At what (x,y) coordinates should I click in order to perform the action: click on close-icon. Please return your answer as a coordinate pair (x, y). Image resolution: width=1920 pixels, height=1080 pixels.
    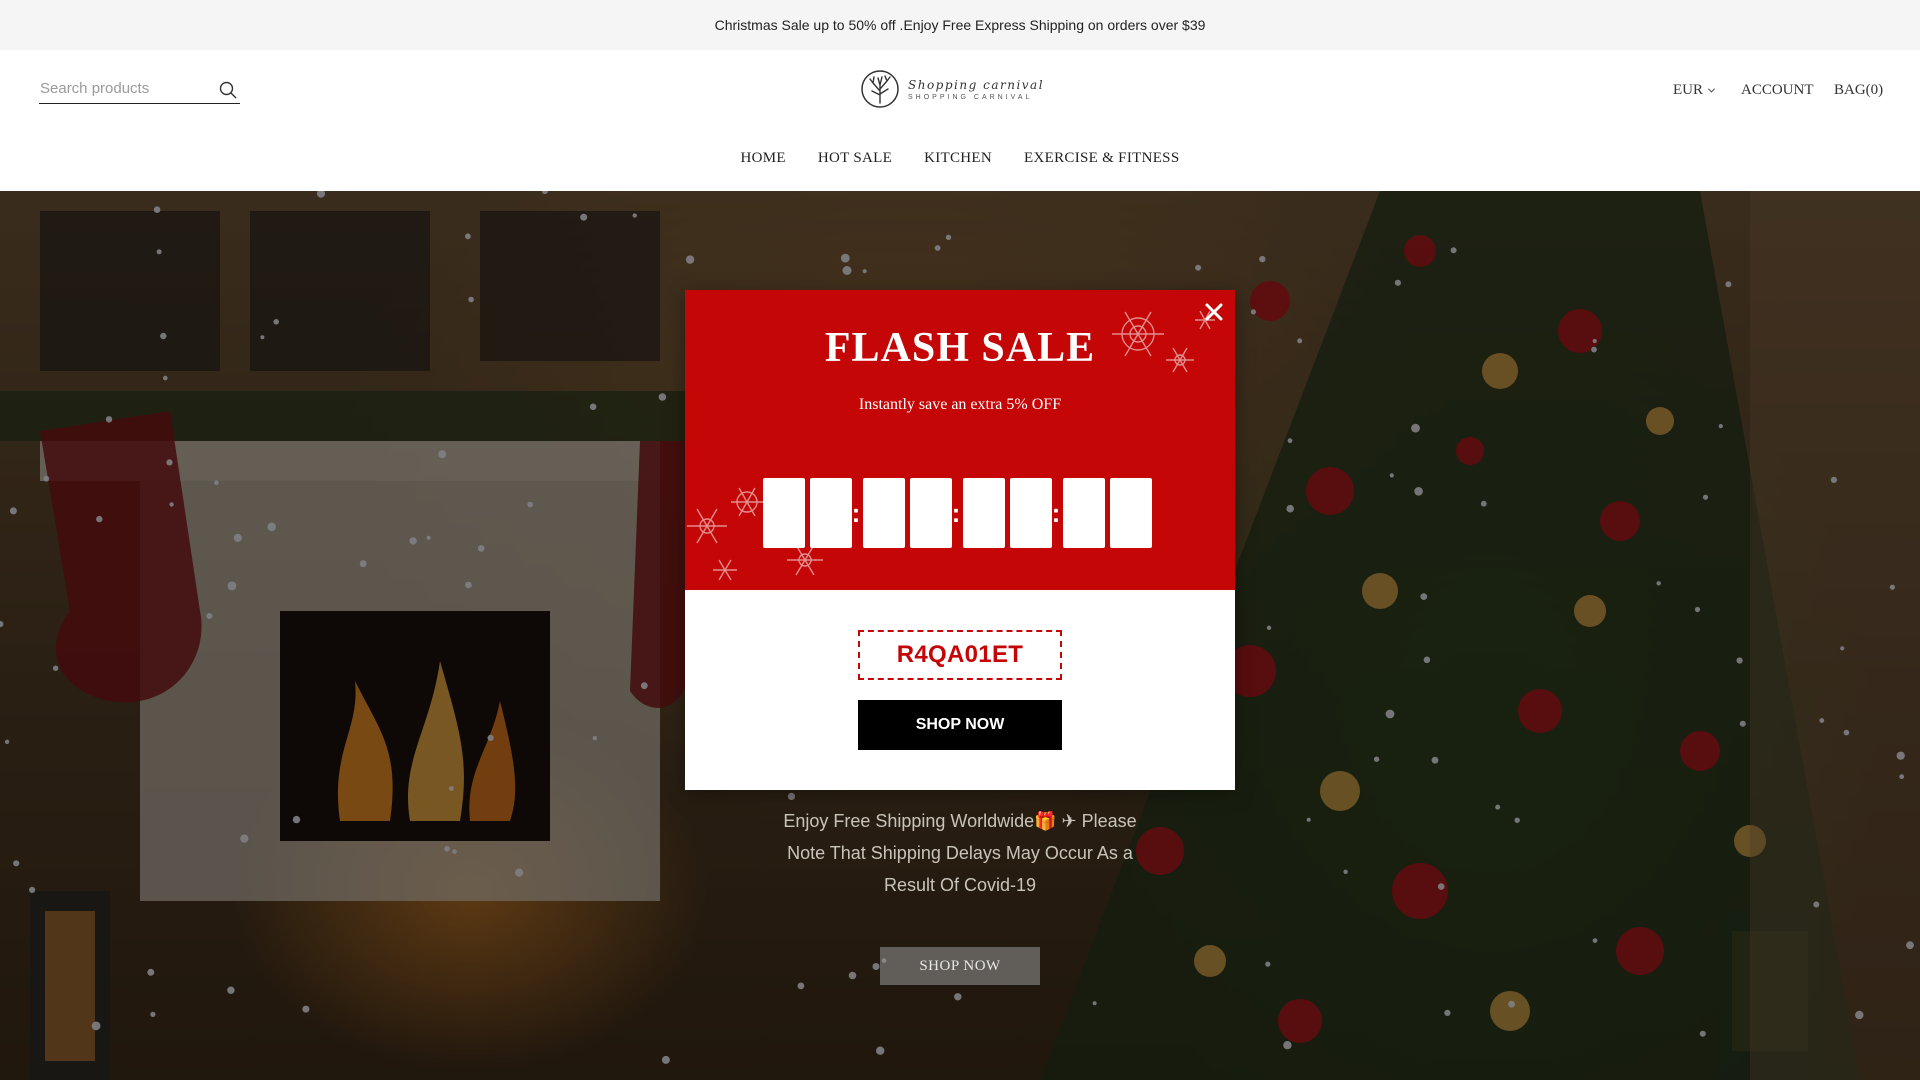
    Looking at the image, I should click on (1214, 312).